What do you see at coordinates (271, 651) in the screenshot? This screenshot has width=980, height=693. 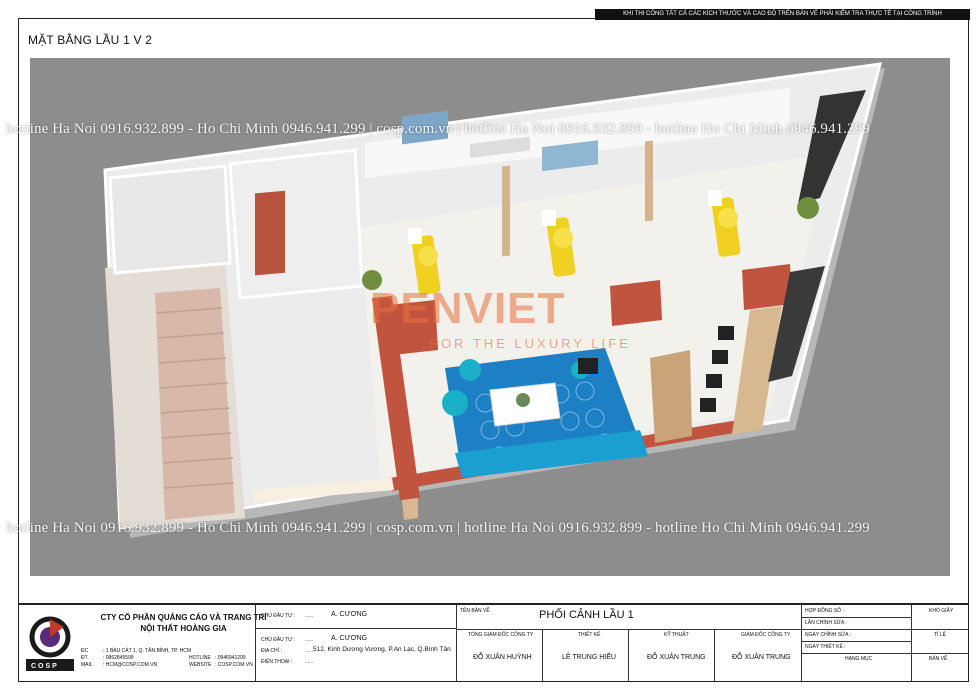 I see `location-label: ĐỊA CHỈ :` at bounding box center [271, 651].